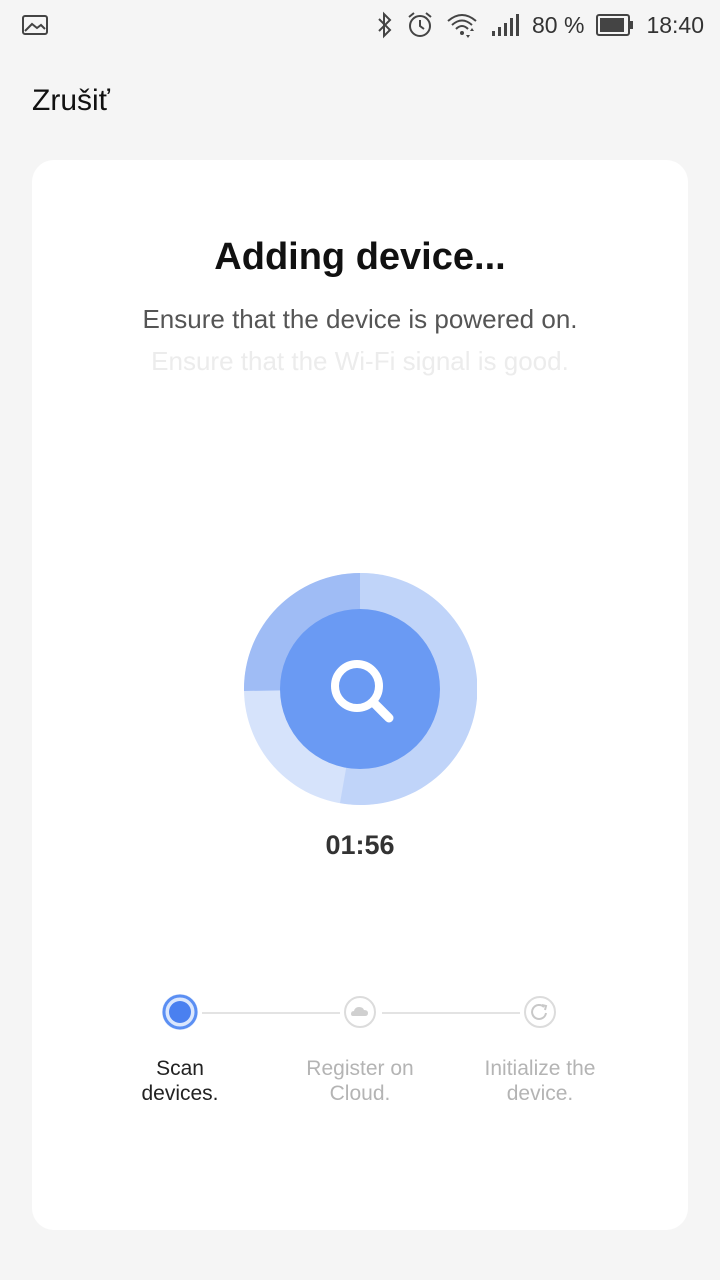 The image size is (720, 1280). What do you see at coordinates (180, 1081) in the screenshot?
I see `step-scan-label: Scan devices.` at bounding box center [180, 1081].